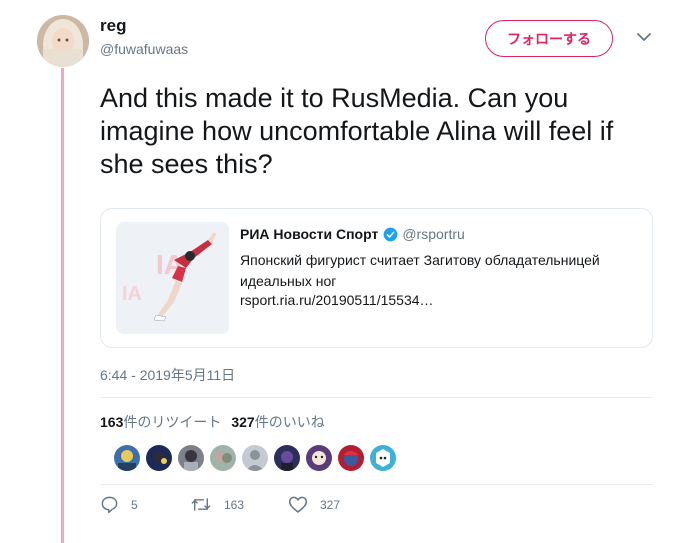  Describe the element at coordinates (243, 422) in the screenshot. I see `like-stat-count: 327` at that location.